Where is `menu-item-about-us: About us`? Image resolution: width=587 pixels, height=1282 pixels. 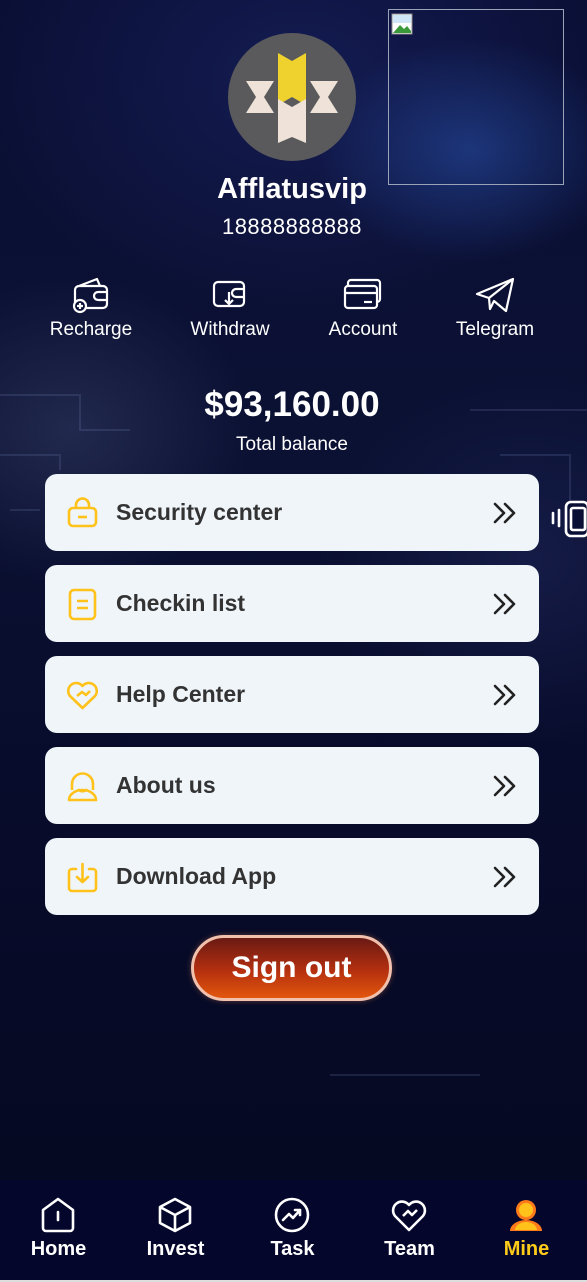
menu-item-about-us: About us is located at coordinates (292, 785).